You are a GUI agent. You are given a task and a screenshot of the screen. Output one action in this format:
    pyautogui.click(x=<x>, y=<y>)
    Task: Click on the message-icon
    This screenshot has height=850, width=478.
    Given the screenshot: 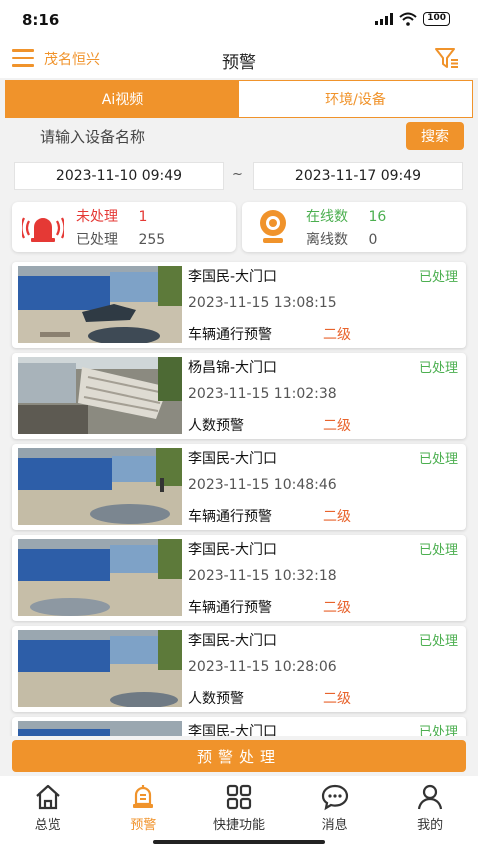 What is the action you would take?
    pyautogui.click(x=334, y=797)
    